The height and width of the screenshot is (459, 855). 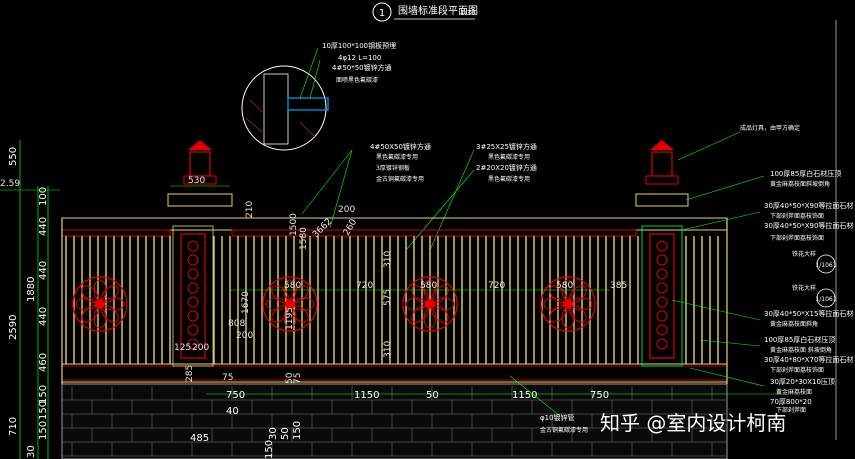 What do you see at coordinates (43, 270) in the screenshot?
I see `vdim-440b: 440` at bounding box center [43, 270].